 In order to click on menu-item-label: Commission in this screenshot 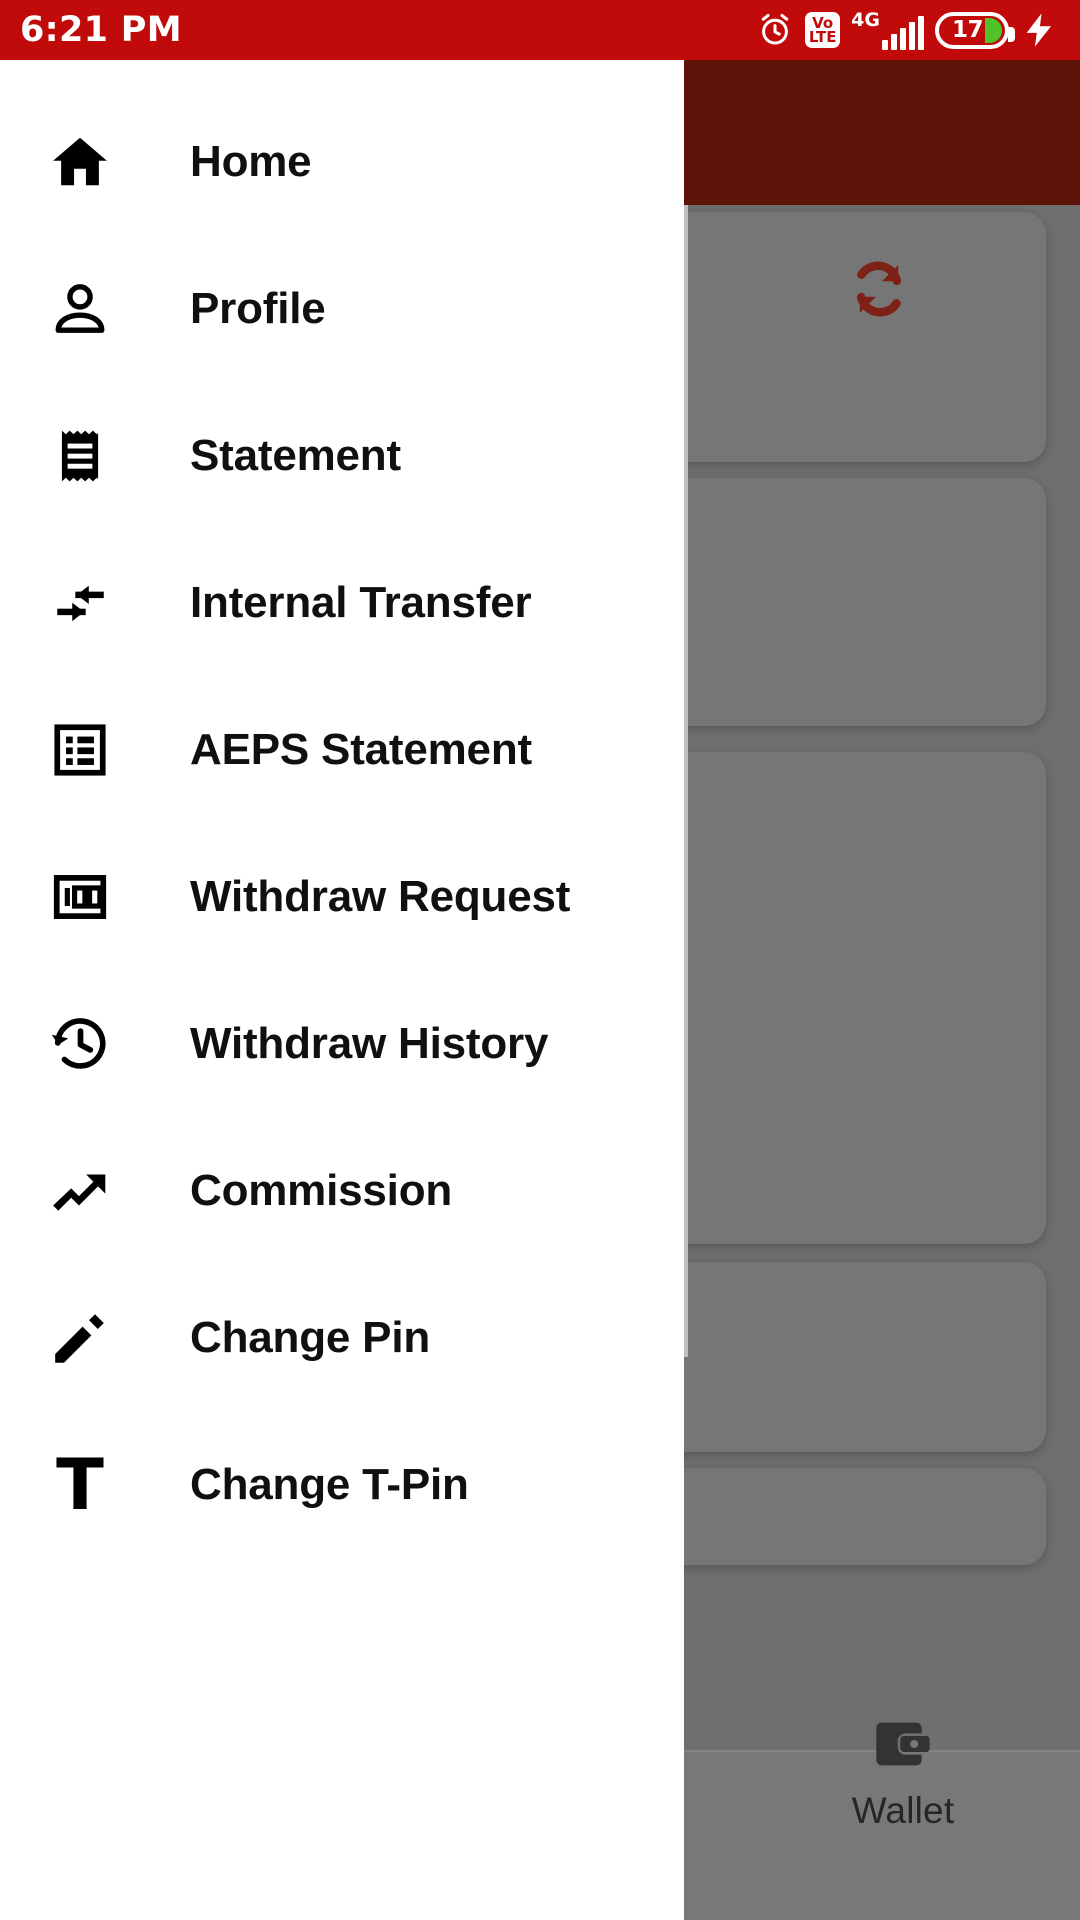, I will do `click(321, 1190)`.